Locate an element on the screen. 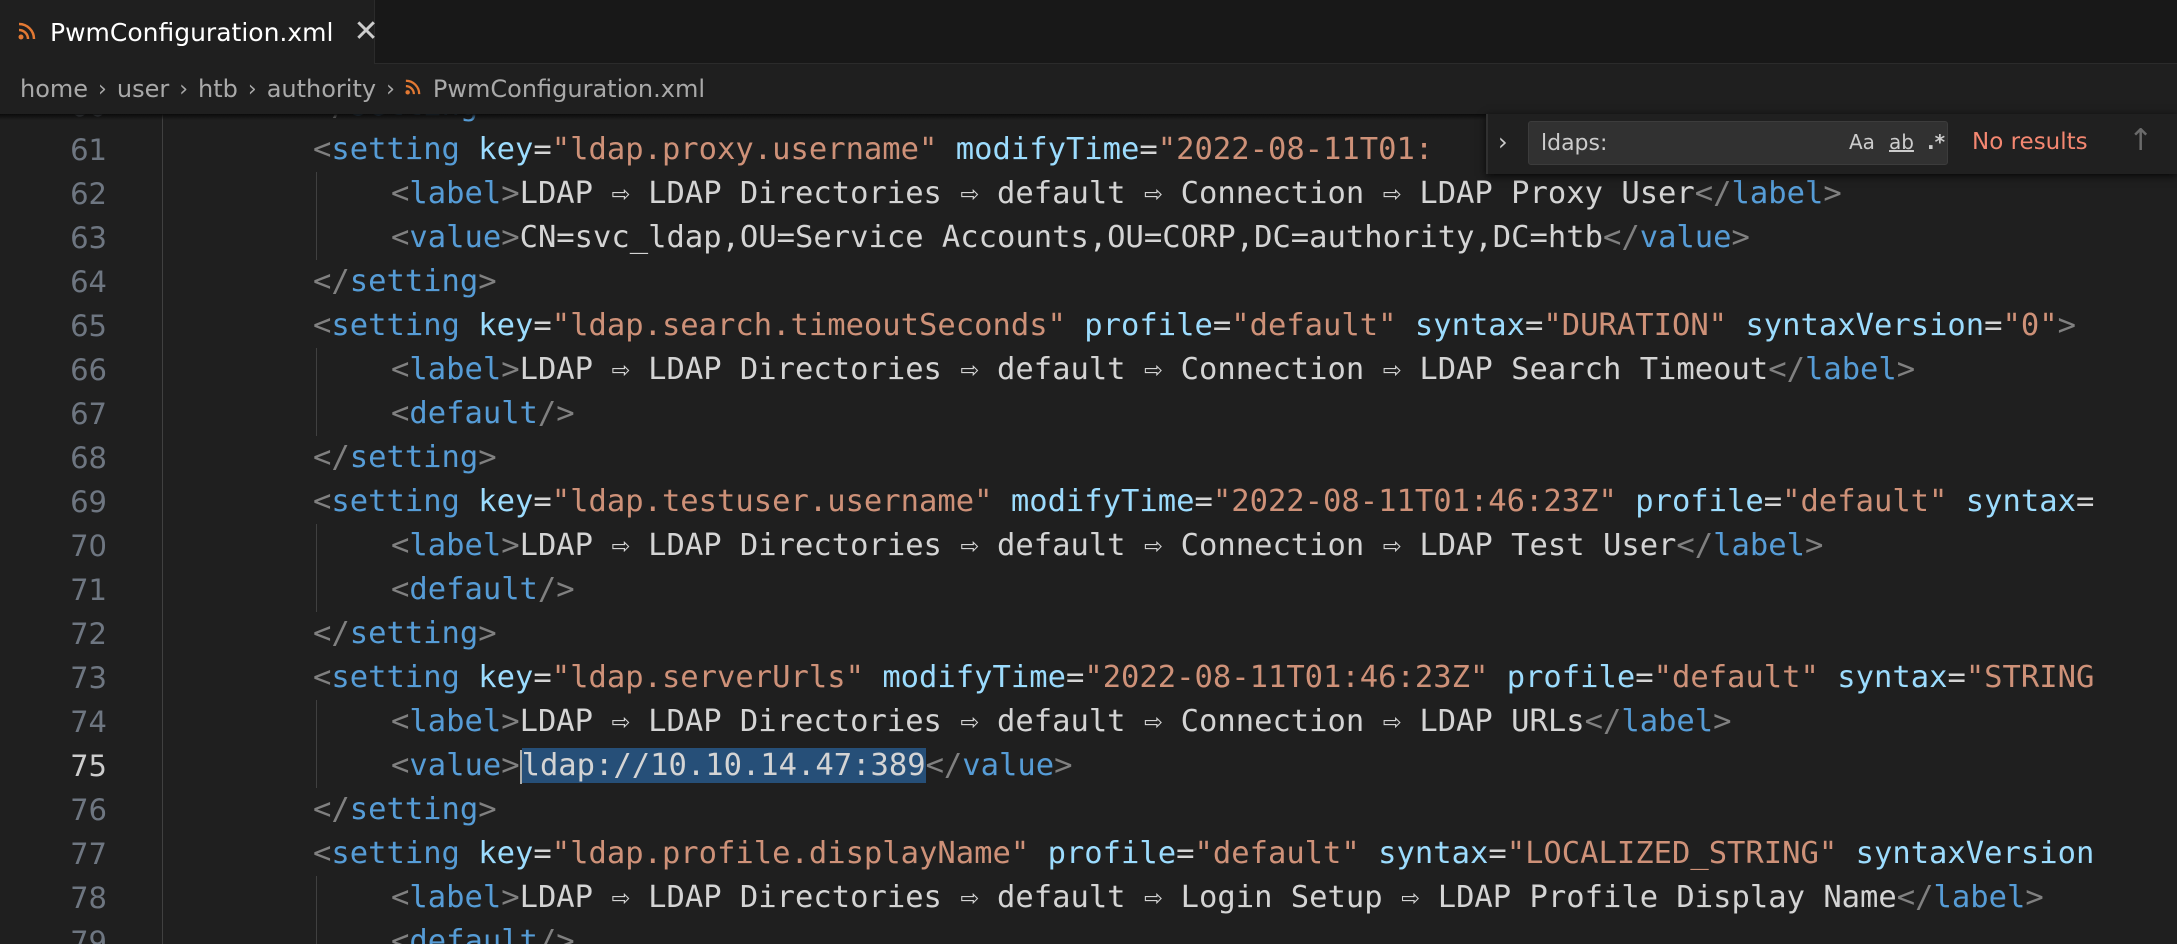 Image resolution: width=2177 pixels, height=944 pixels. tab-pwmconfiguration: PwmConfiguration.xml ✕ is located at coordinates (189, 32).